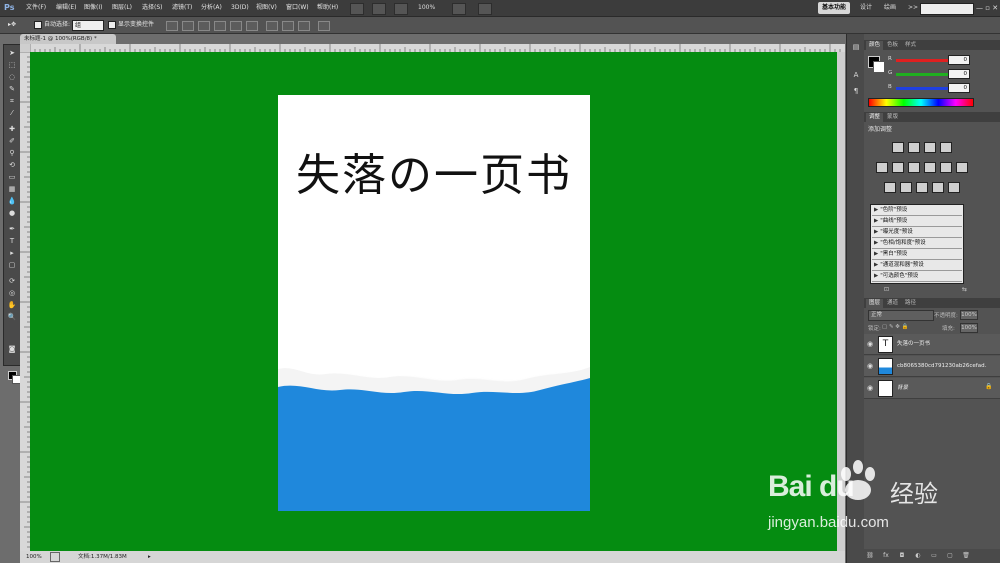 Image resolution: width=1000 pixels, height=563 pixels. What do you see at coordinates (66, 8) in the screenshot?
I see `menu-edit: 编辑(E)` at bounding box center [66, 8].